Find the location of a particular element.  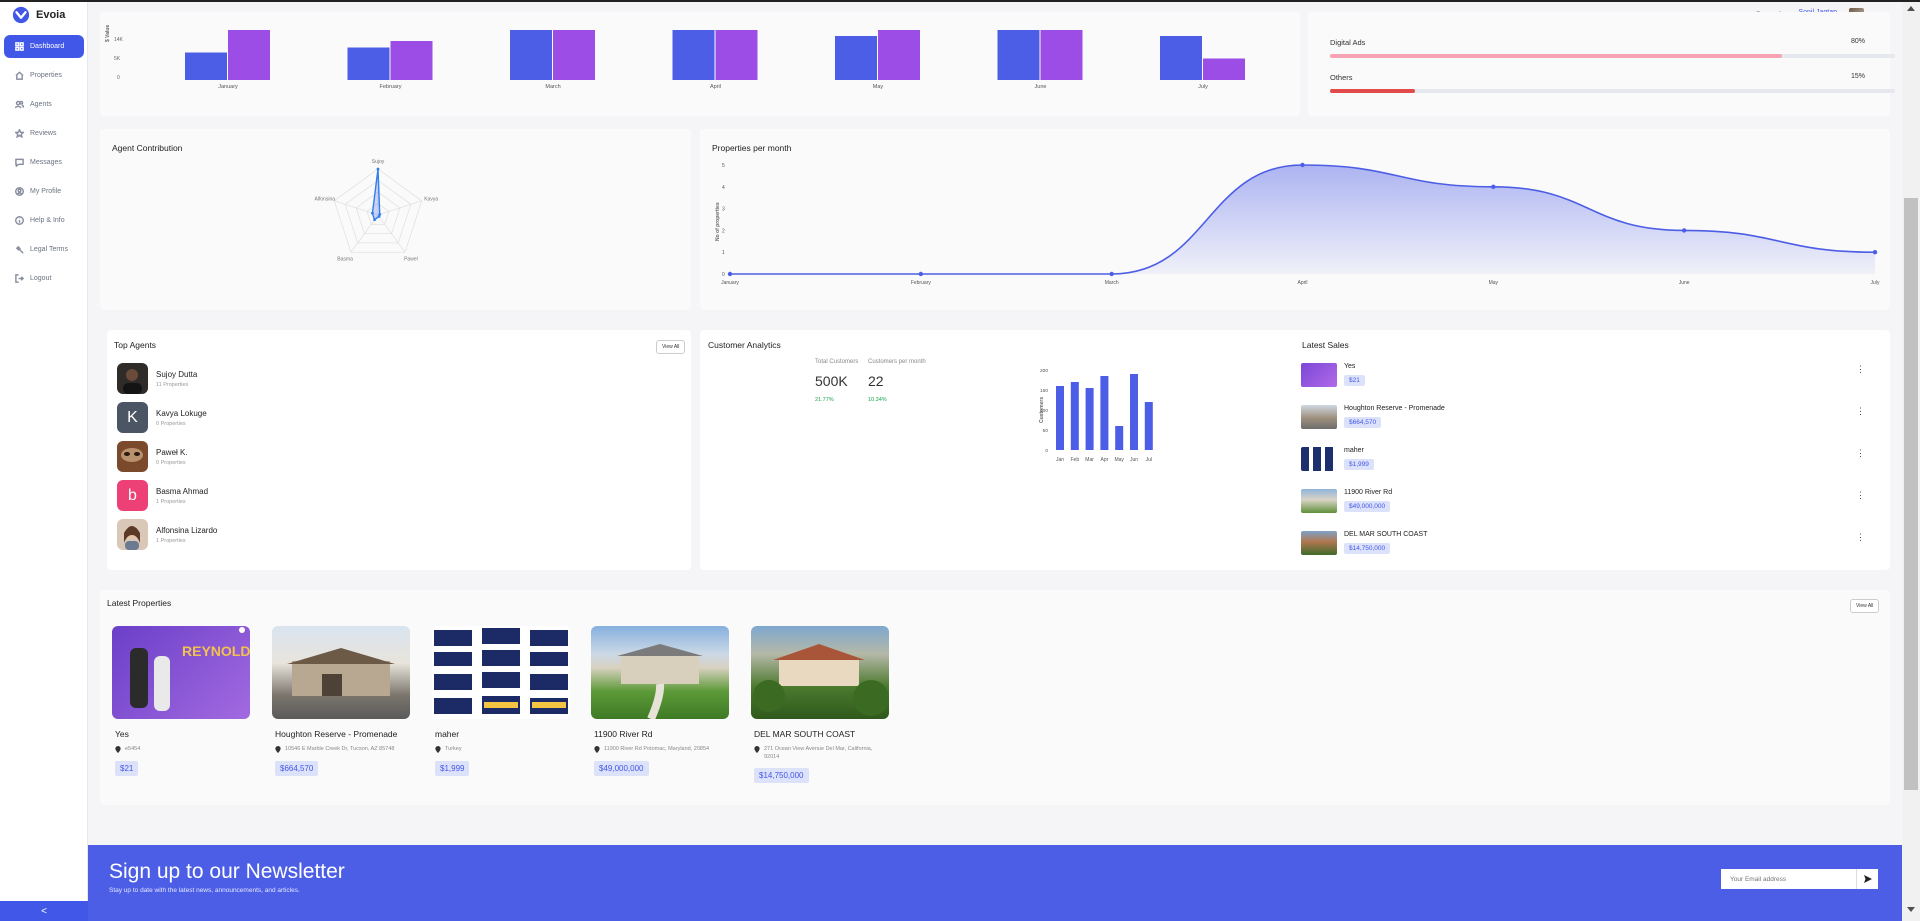

newsletter-submit-button is located at coordinates (1867, 879).